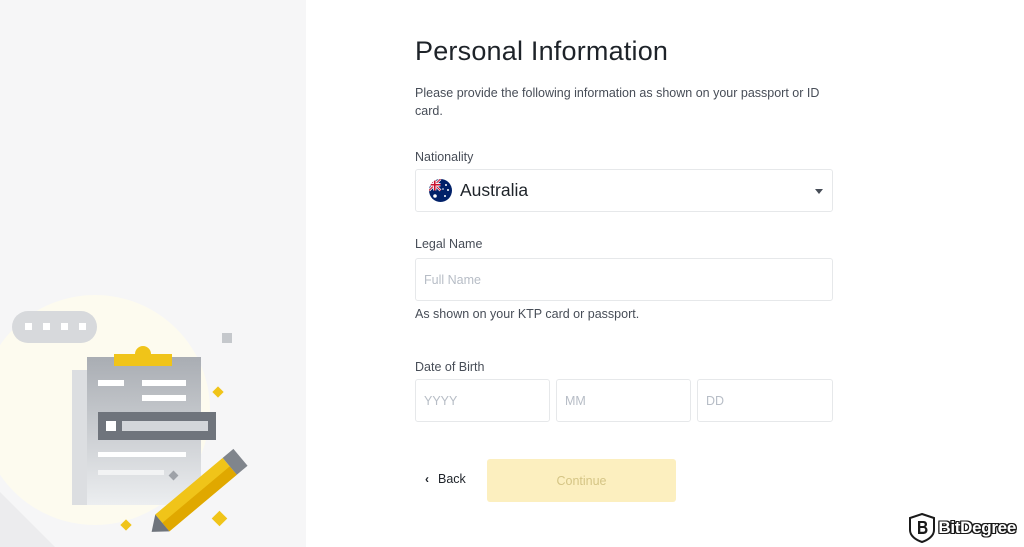 The width and height of the screenshot is (1024, 547). I want to click on legal-name-hint: As shown on your KTP card or passport., so click(527, 314).